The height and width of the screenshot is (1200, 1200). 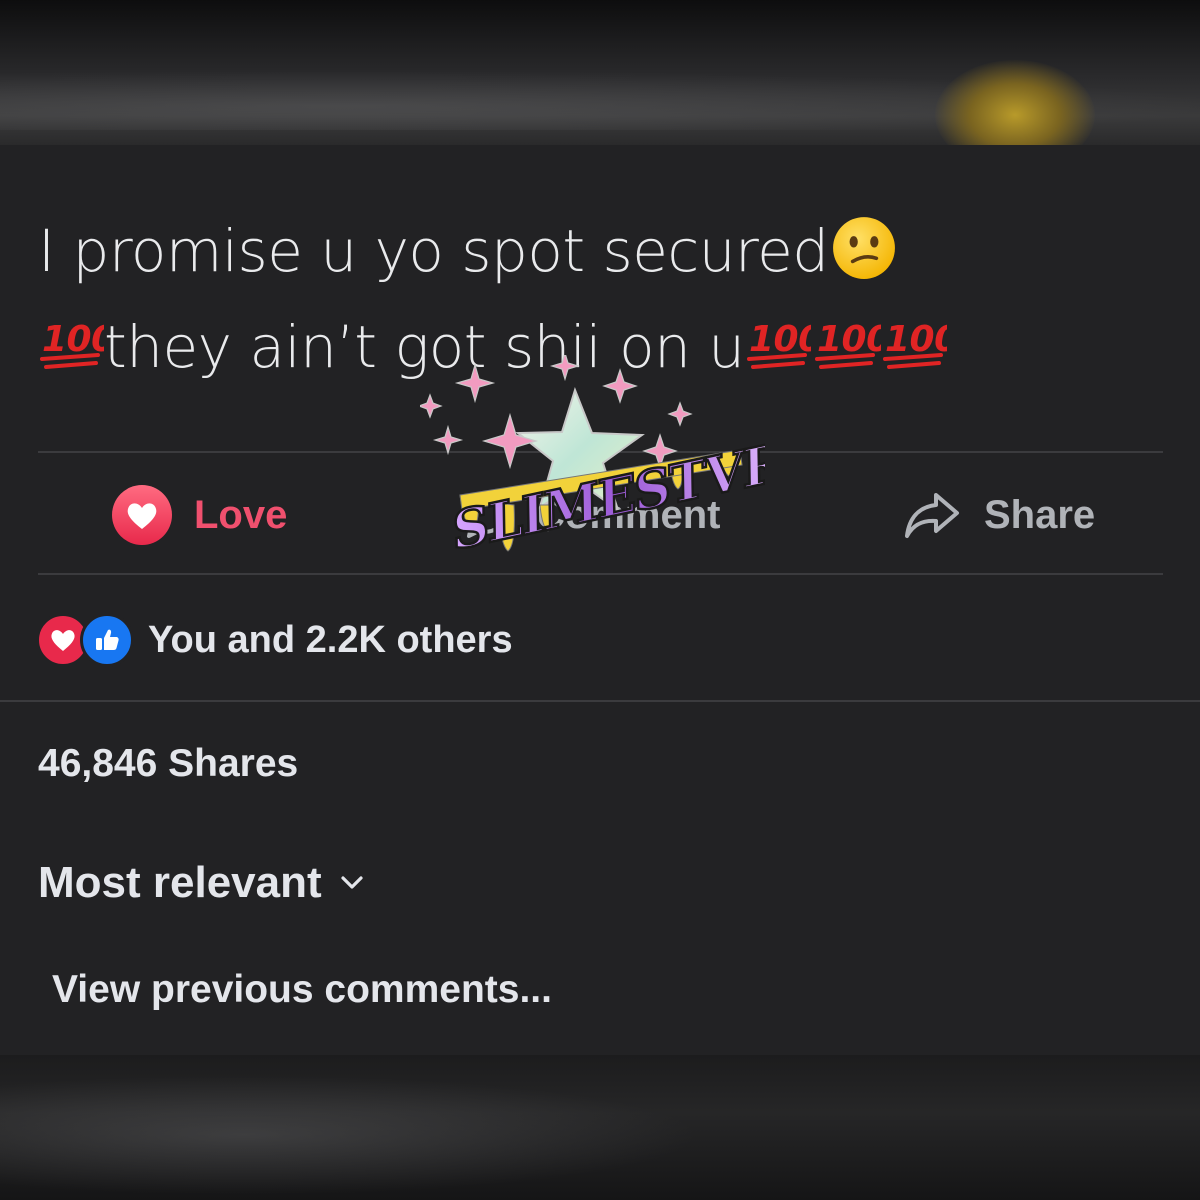 I want to click on divider, so click(x=600, y=701).